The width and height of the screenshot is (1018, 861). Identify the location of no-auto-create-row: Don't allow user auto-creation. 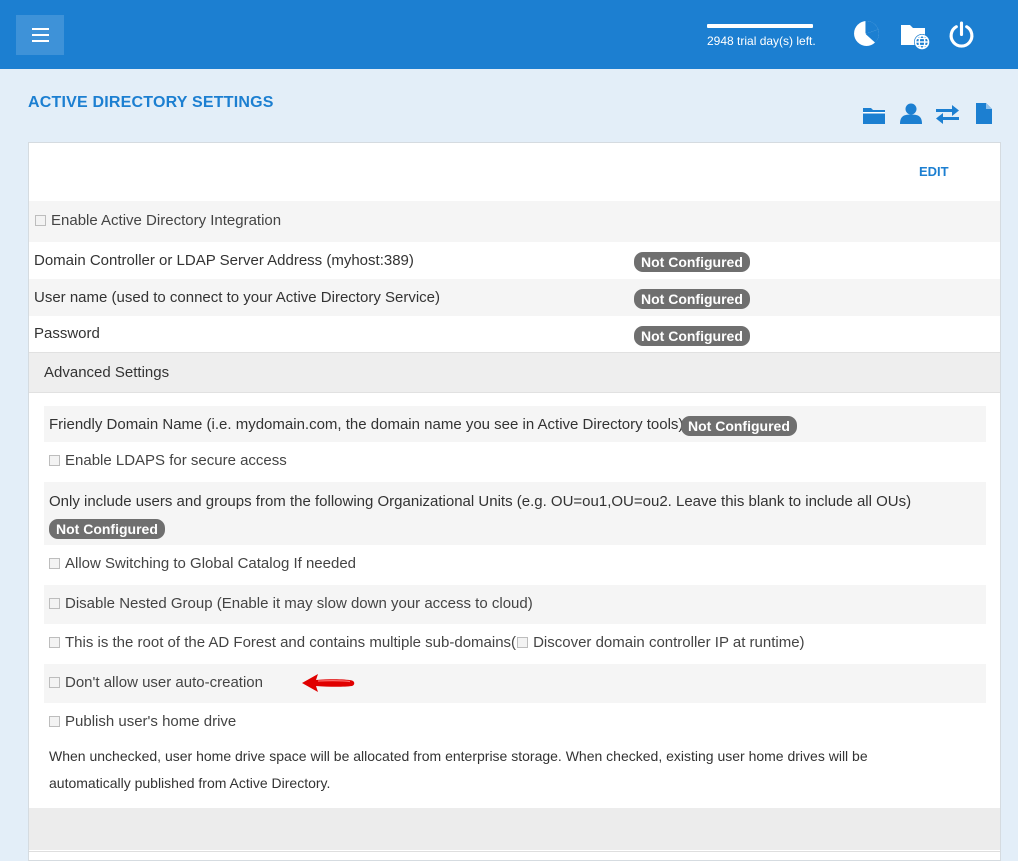
(515, 683).